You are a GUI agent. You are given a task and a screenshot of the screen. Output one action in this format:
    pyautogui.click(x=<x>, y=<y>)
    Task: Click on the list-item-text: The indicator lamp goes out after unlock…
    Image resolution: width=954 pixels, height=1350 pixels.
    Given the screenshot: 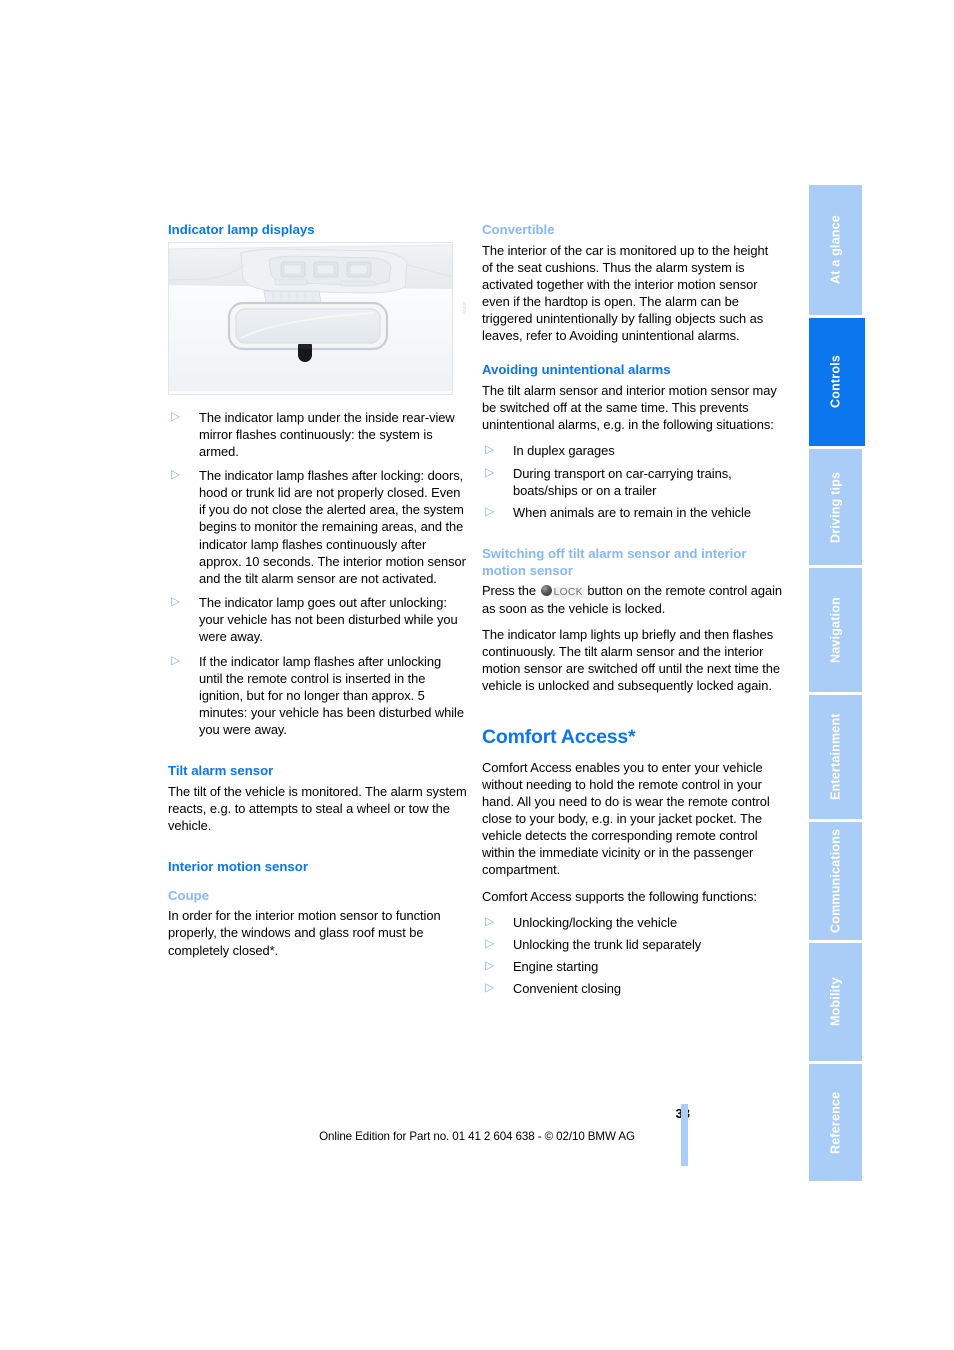 What is the action you would take?
    pyautogui.click(x=328, y=620)
    